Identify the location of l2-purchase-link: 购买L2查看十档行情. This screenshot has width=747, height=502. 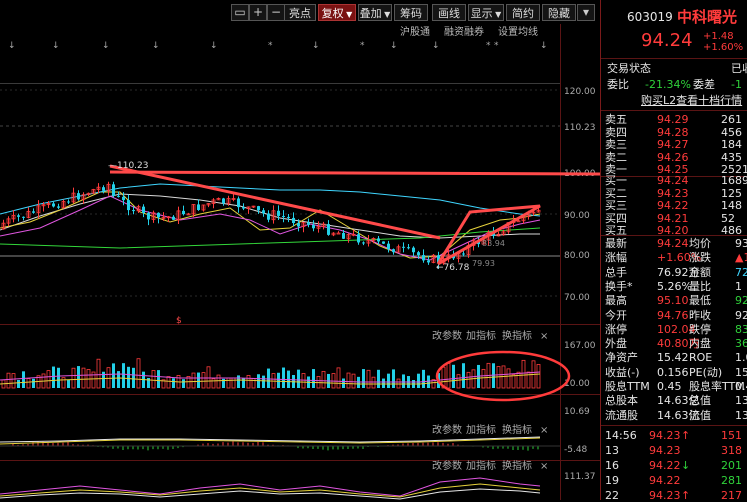
(691, 100).